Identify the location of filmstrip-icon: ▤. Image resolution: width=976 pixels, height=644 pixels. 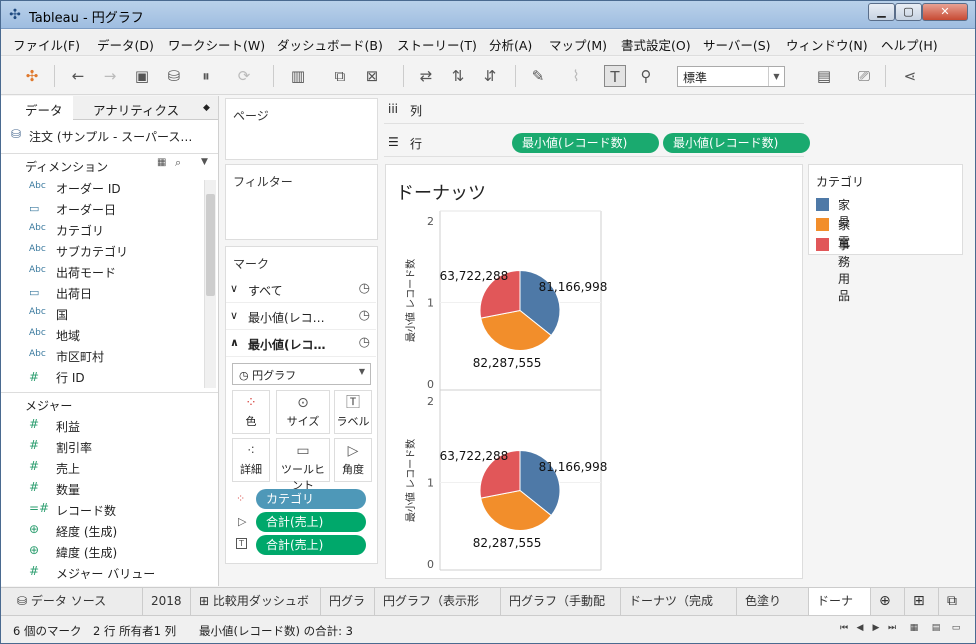
(936, 628).